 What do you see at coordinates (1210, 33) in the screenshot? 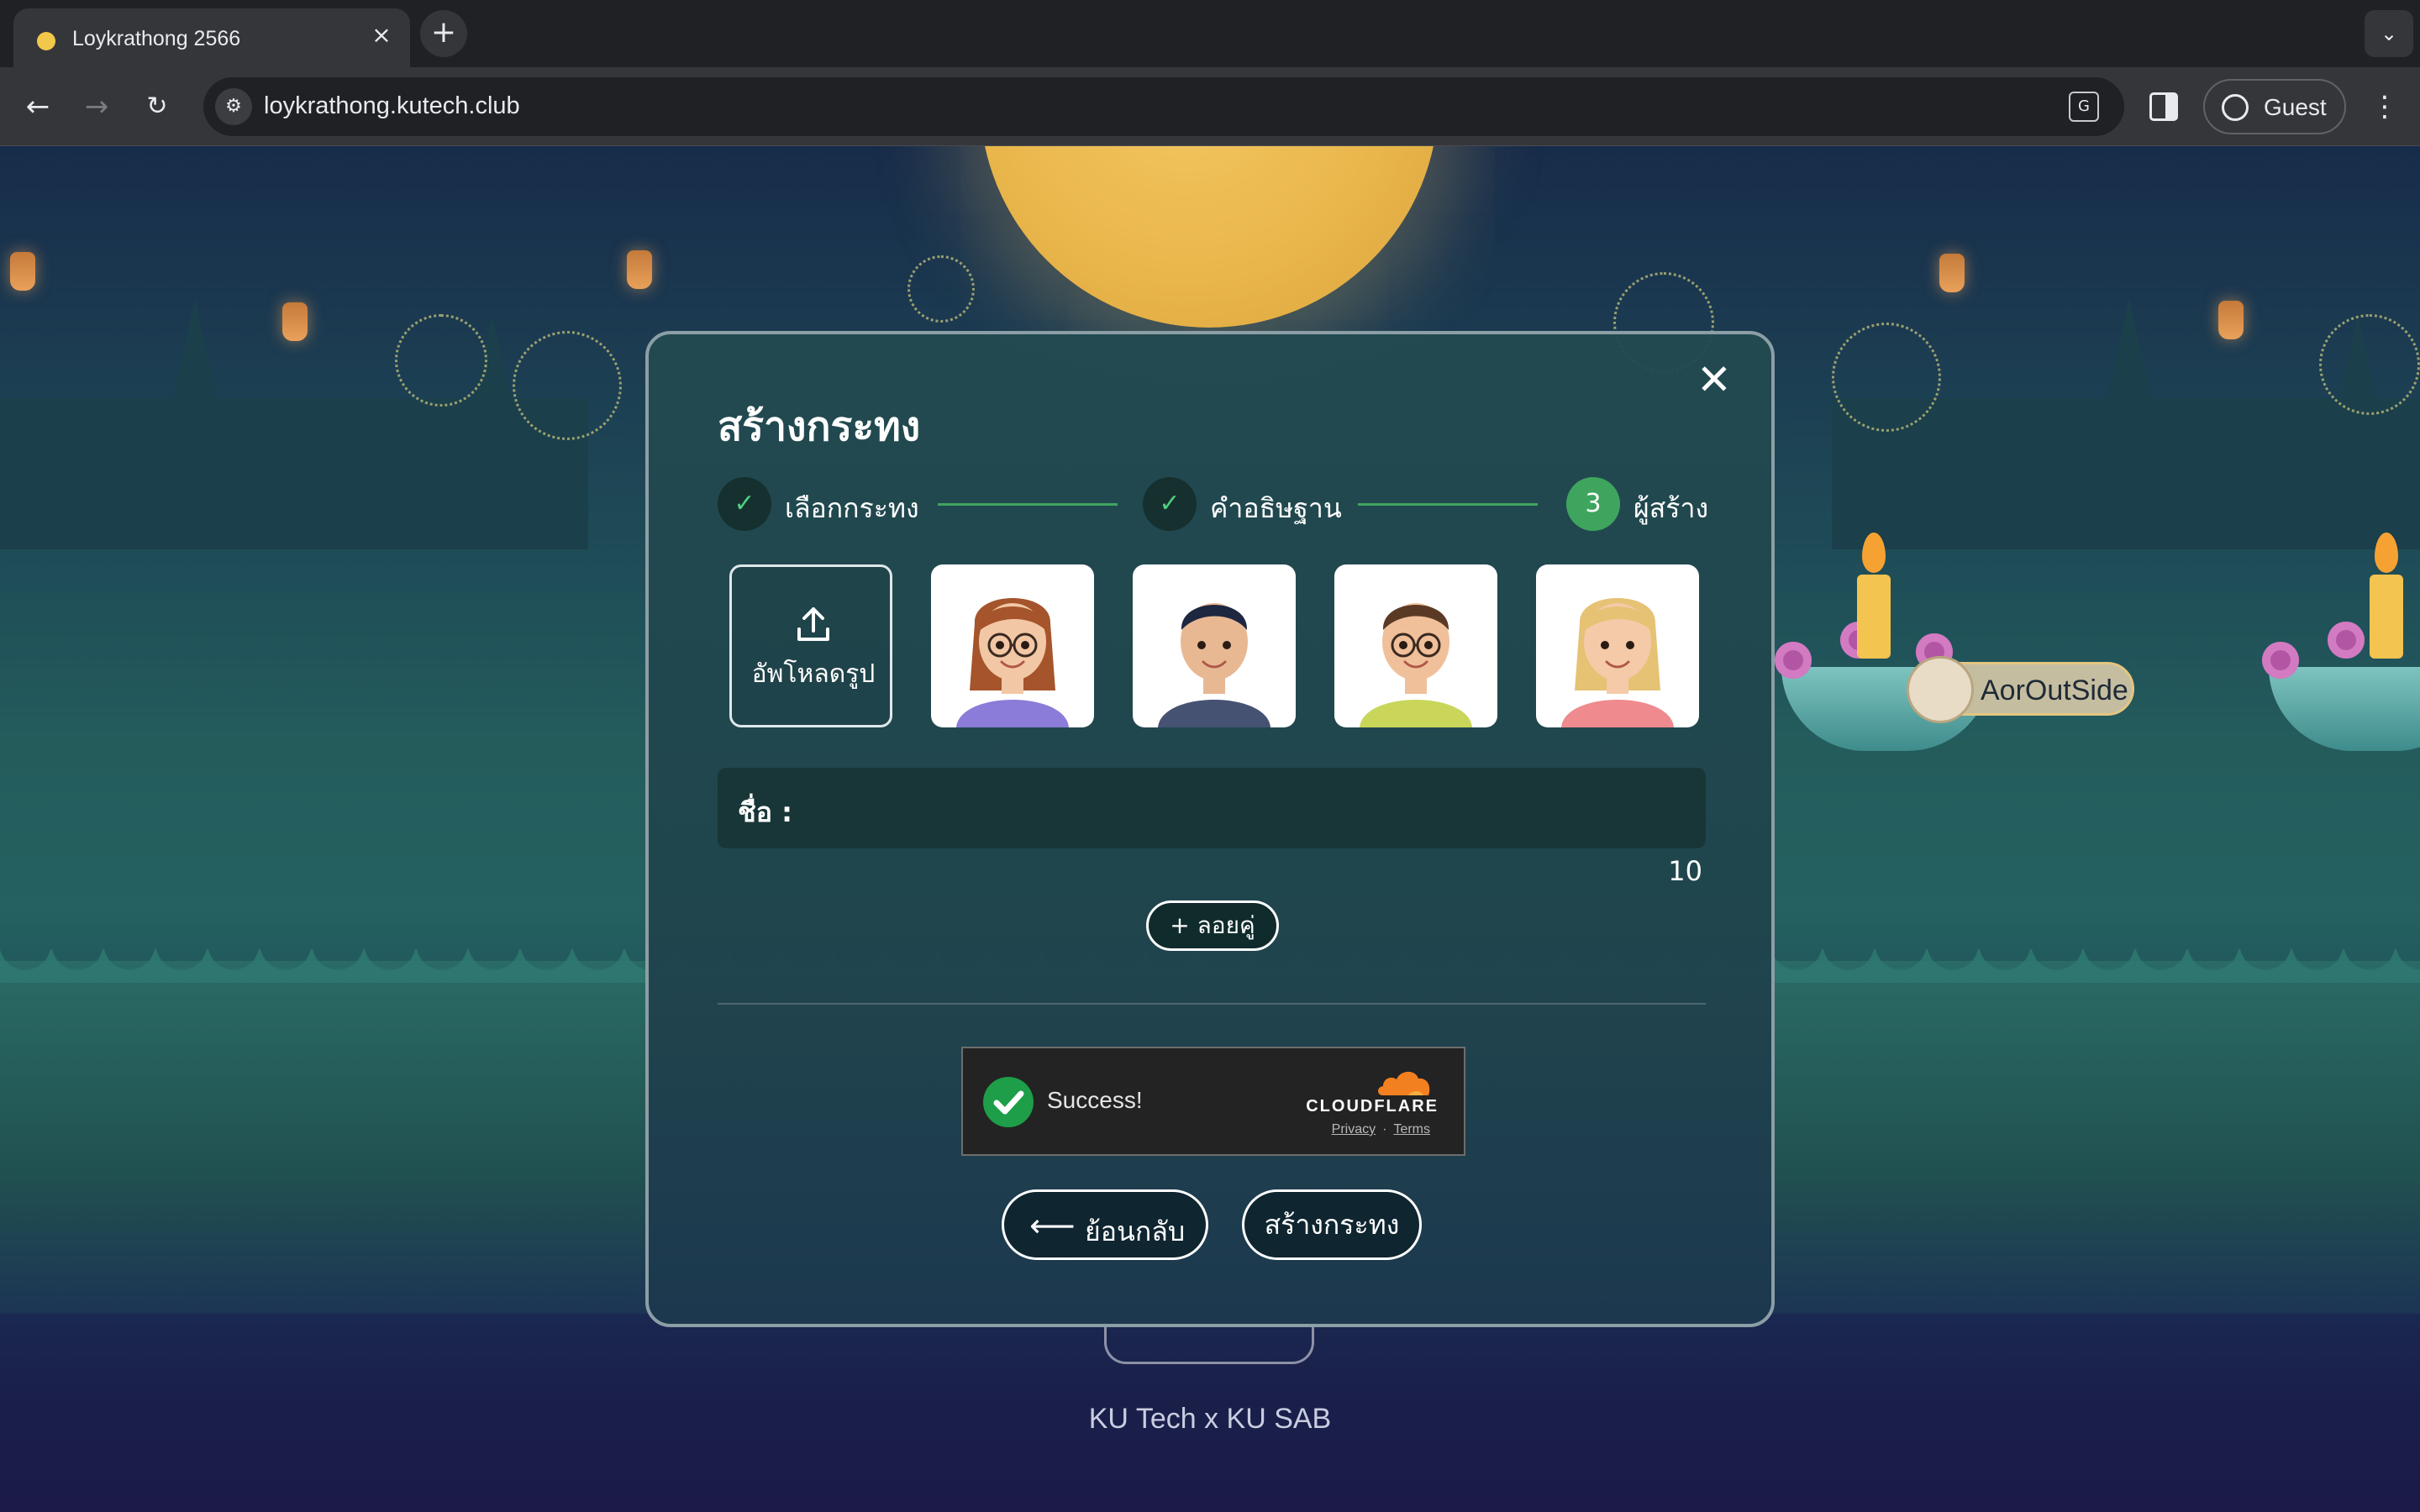
I see `browser-tab-strip: Loykrathong 2566 × + ⌄` at bounding box center [1210, 33].